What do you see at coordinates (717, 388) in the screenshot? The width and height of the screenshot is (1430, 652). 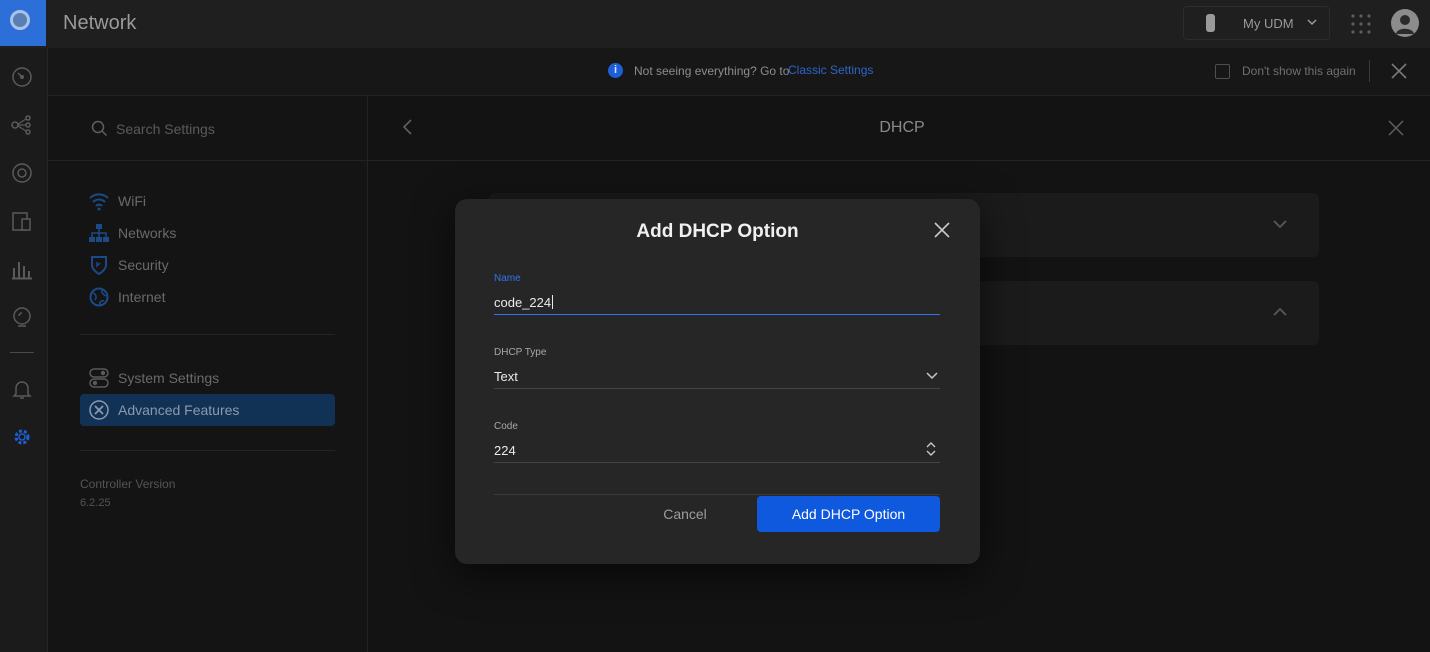 I see `dhcp-type-underline` at bounding box center [717, 388].